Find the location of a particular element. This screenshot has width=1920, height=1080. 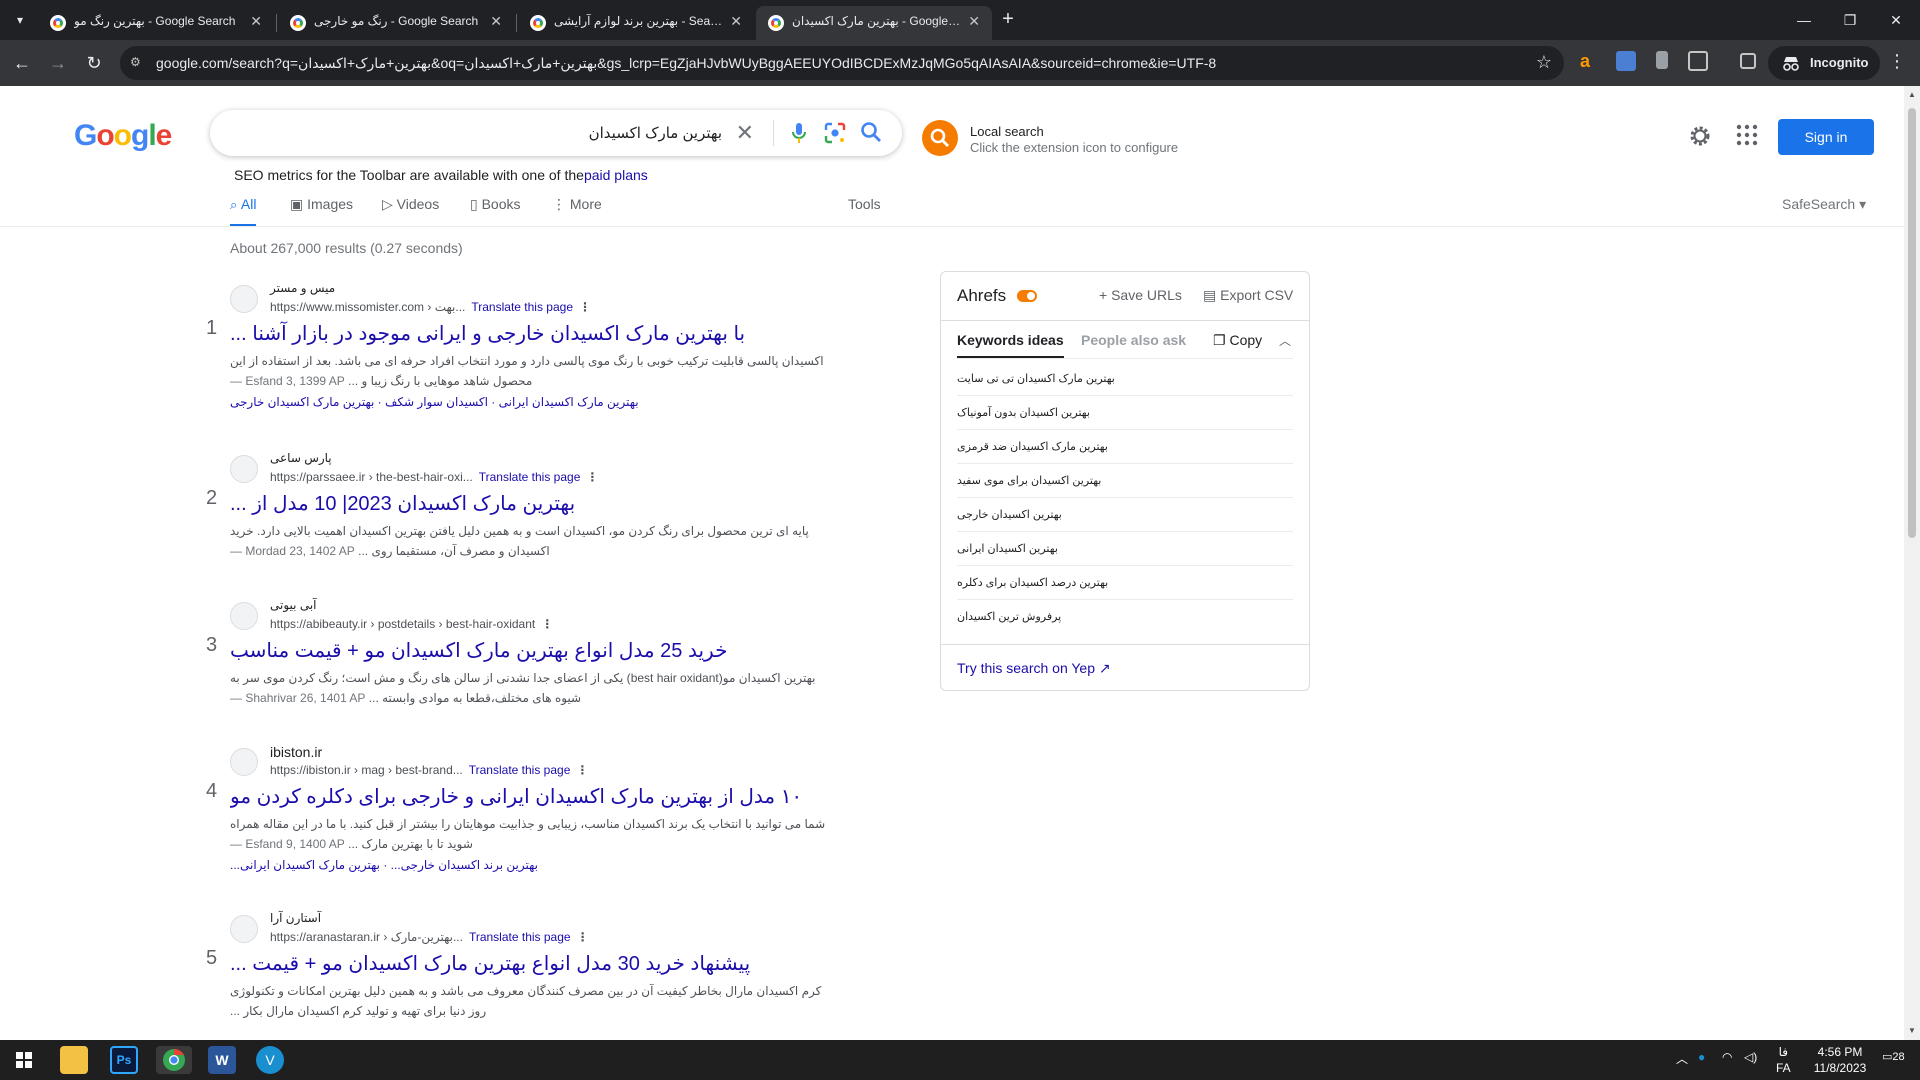

keyword-idea: بهترین اکسیدان برای موی سفید is located at coordinates (1125, 481).